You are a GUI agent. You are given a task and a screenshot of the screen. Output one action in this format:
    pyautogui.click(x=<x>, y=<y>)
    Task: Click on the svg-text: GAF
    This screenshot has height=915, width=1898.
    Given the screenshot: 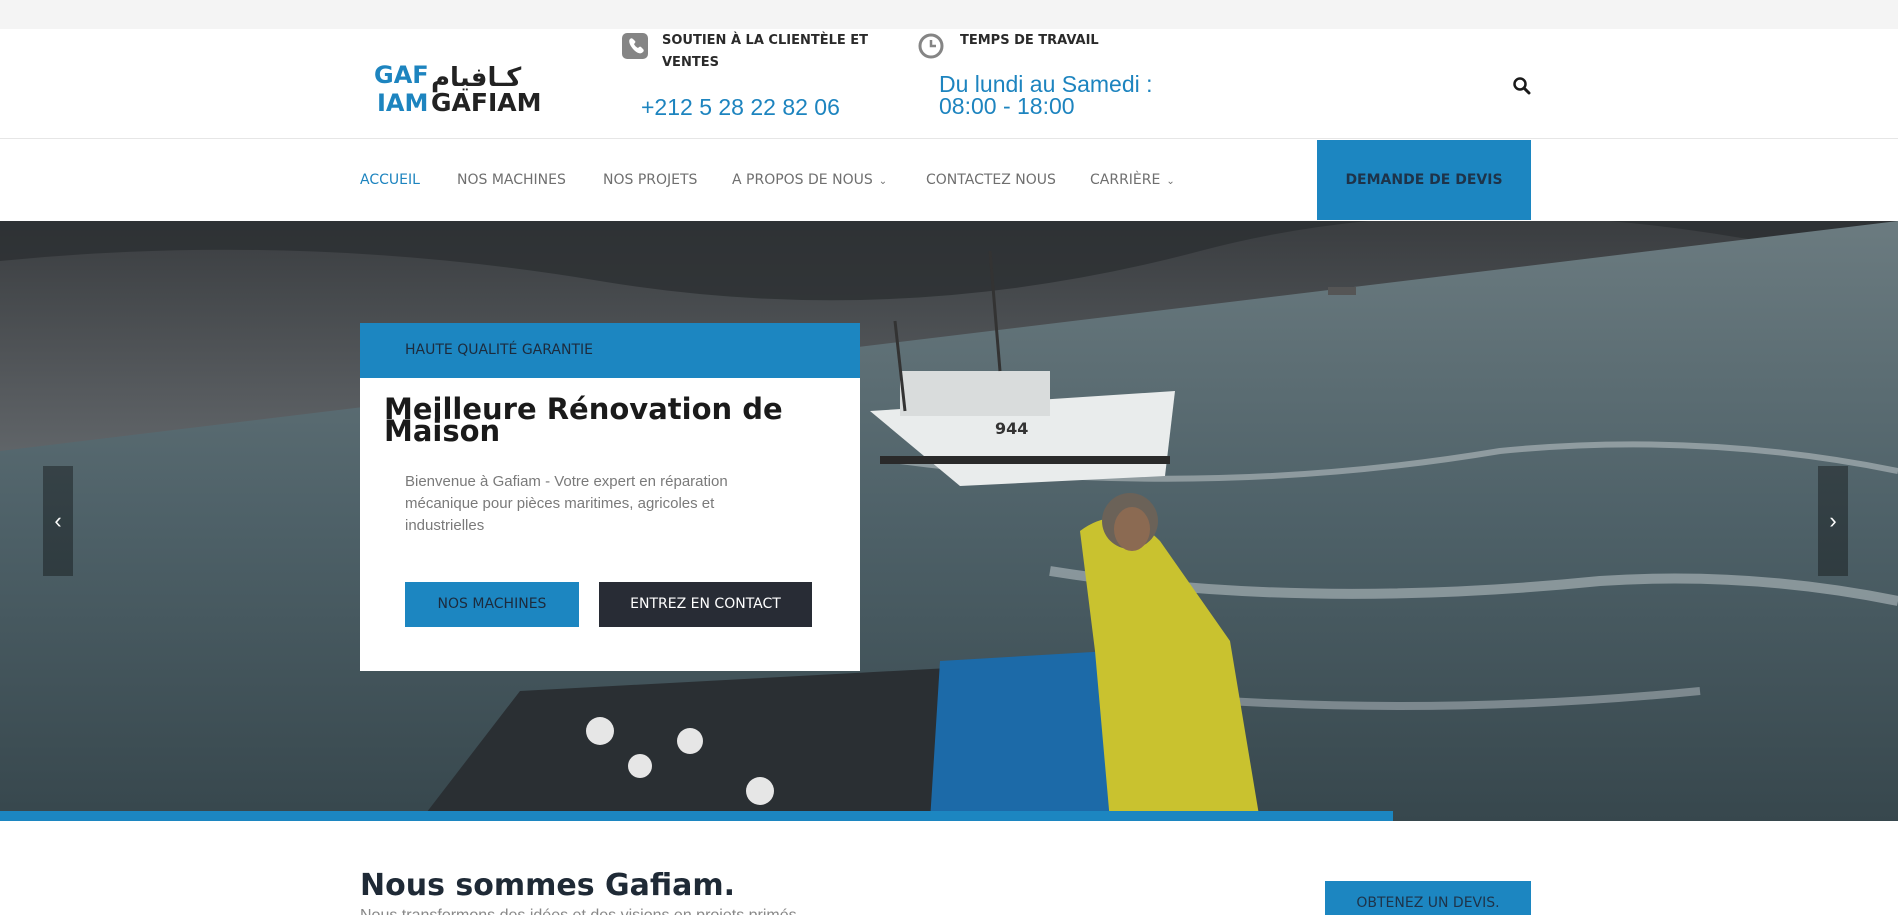 What is the action you would take?
    pyautogui.click(x=401, y=75)
    